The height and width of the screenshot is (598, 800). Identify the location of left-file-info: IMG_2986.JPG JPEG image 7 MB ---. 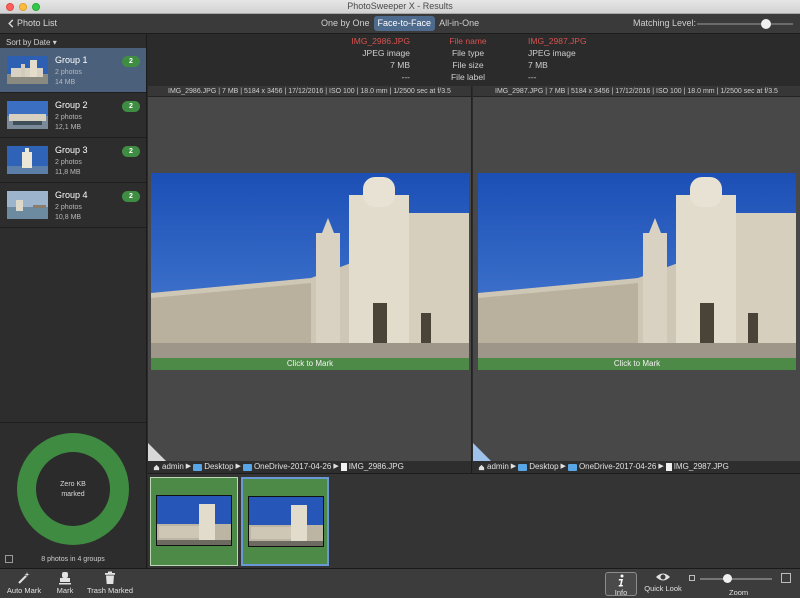
(380, 59).